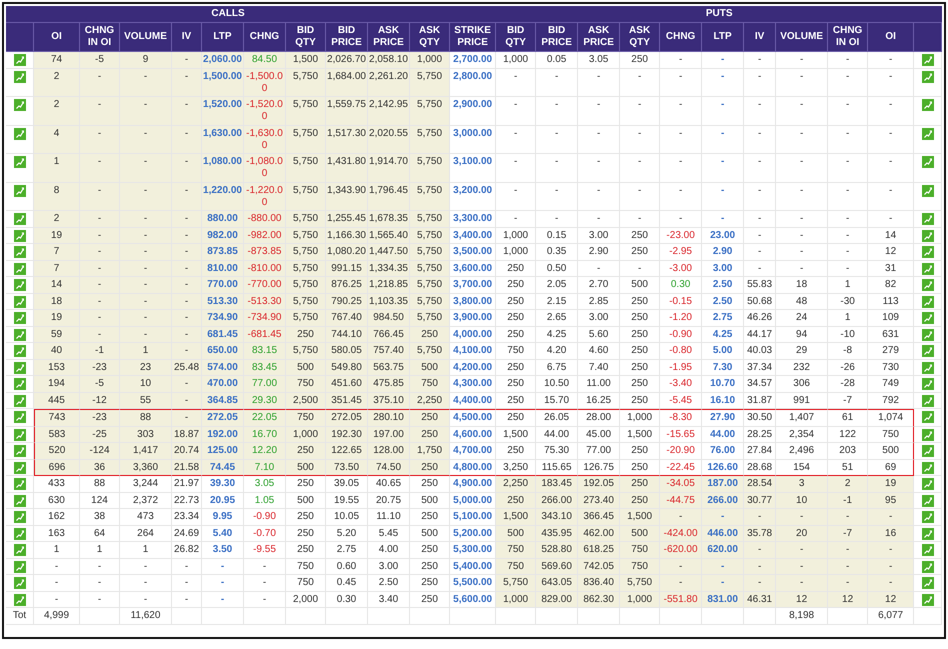  I want to click on table-cell: 45.00, so click(599, 434).